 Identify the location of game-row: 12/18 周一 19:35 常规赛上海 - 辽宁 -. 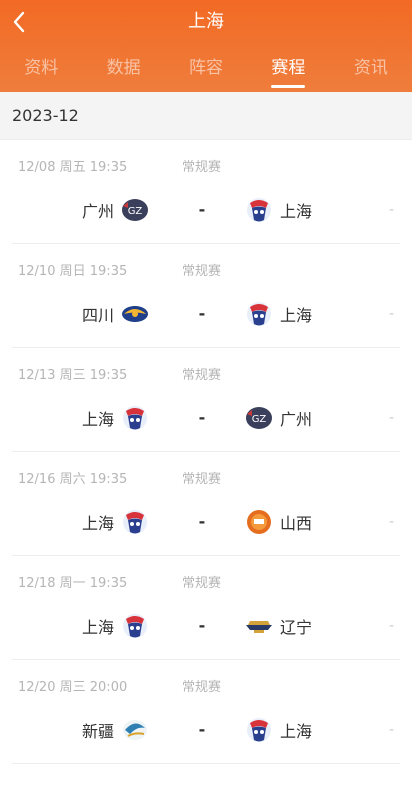
(206, 608).